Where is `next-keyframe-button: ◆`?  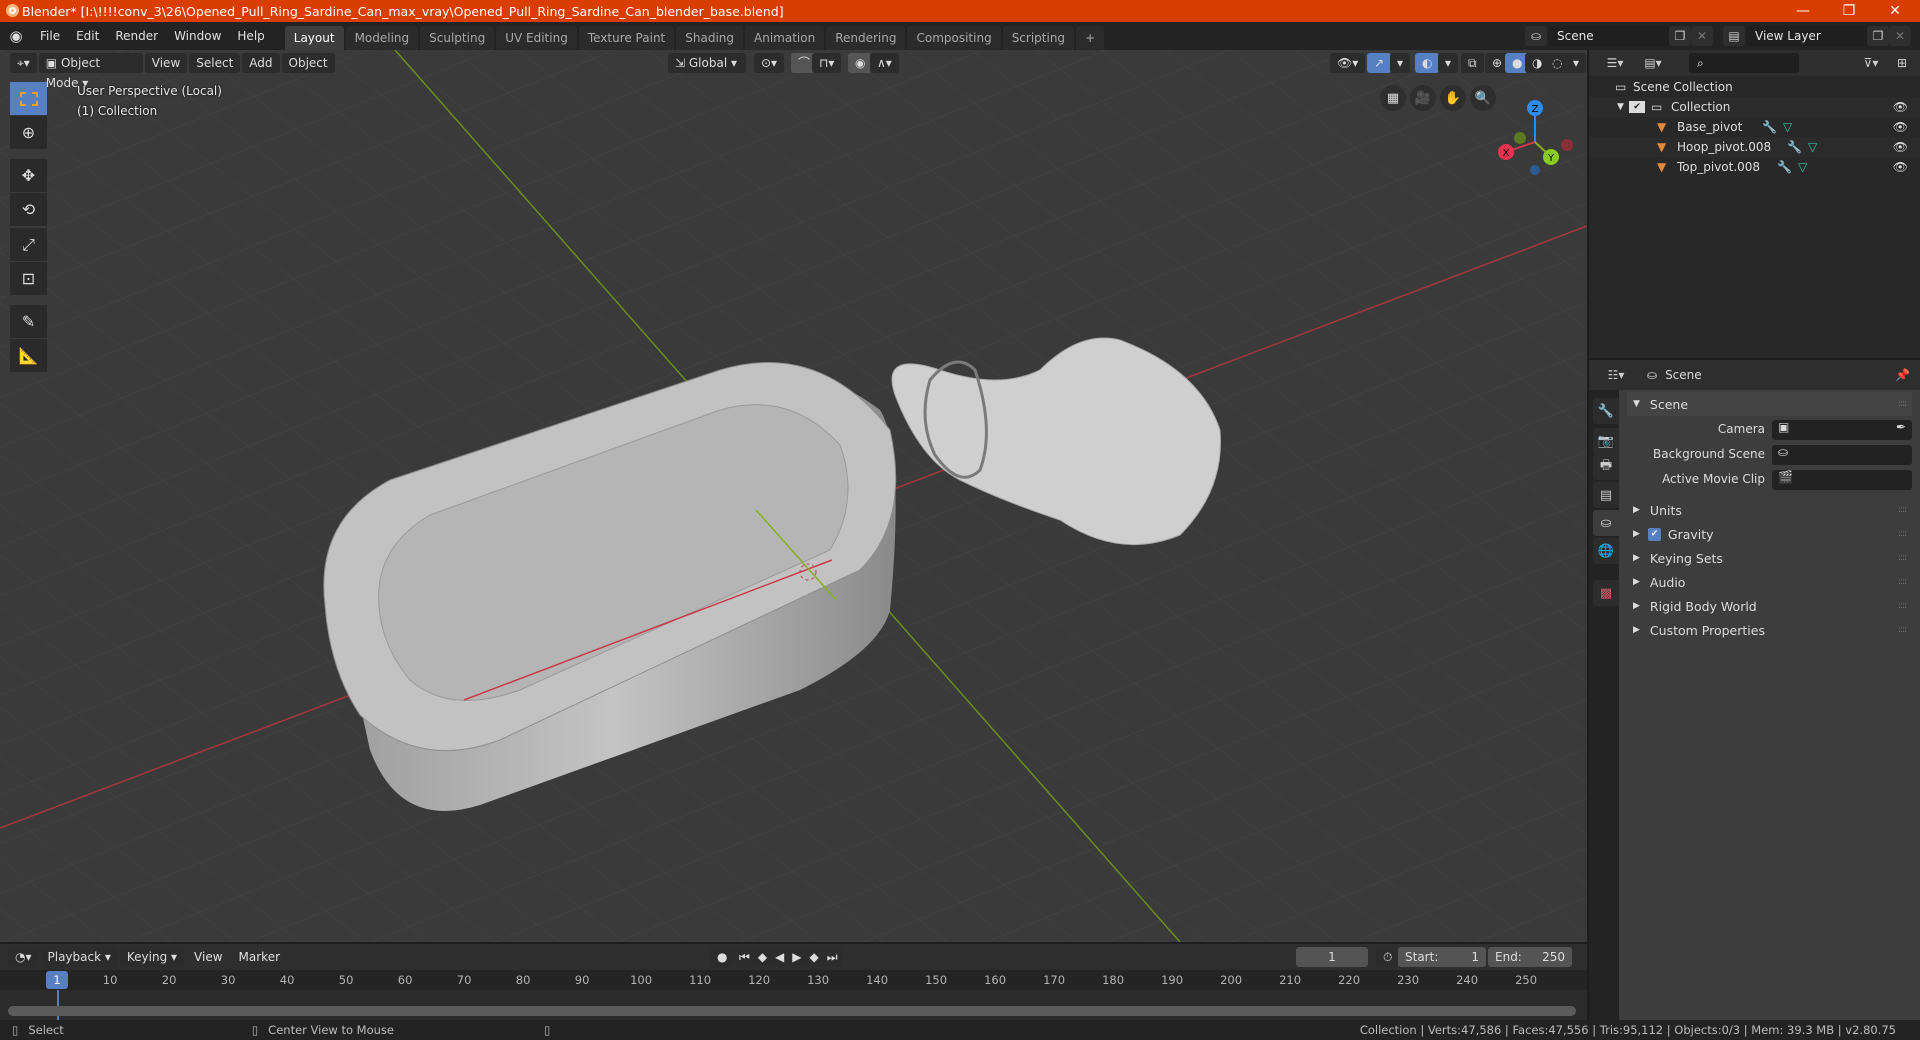
next-keyframe-button: ◆ is located at coordinates (814, 957).